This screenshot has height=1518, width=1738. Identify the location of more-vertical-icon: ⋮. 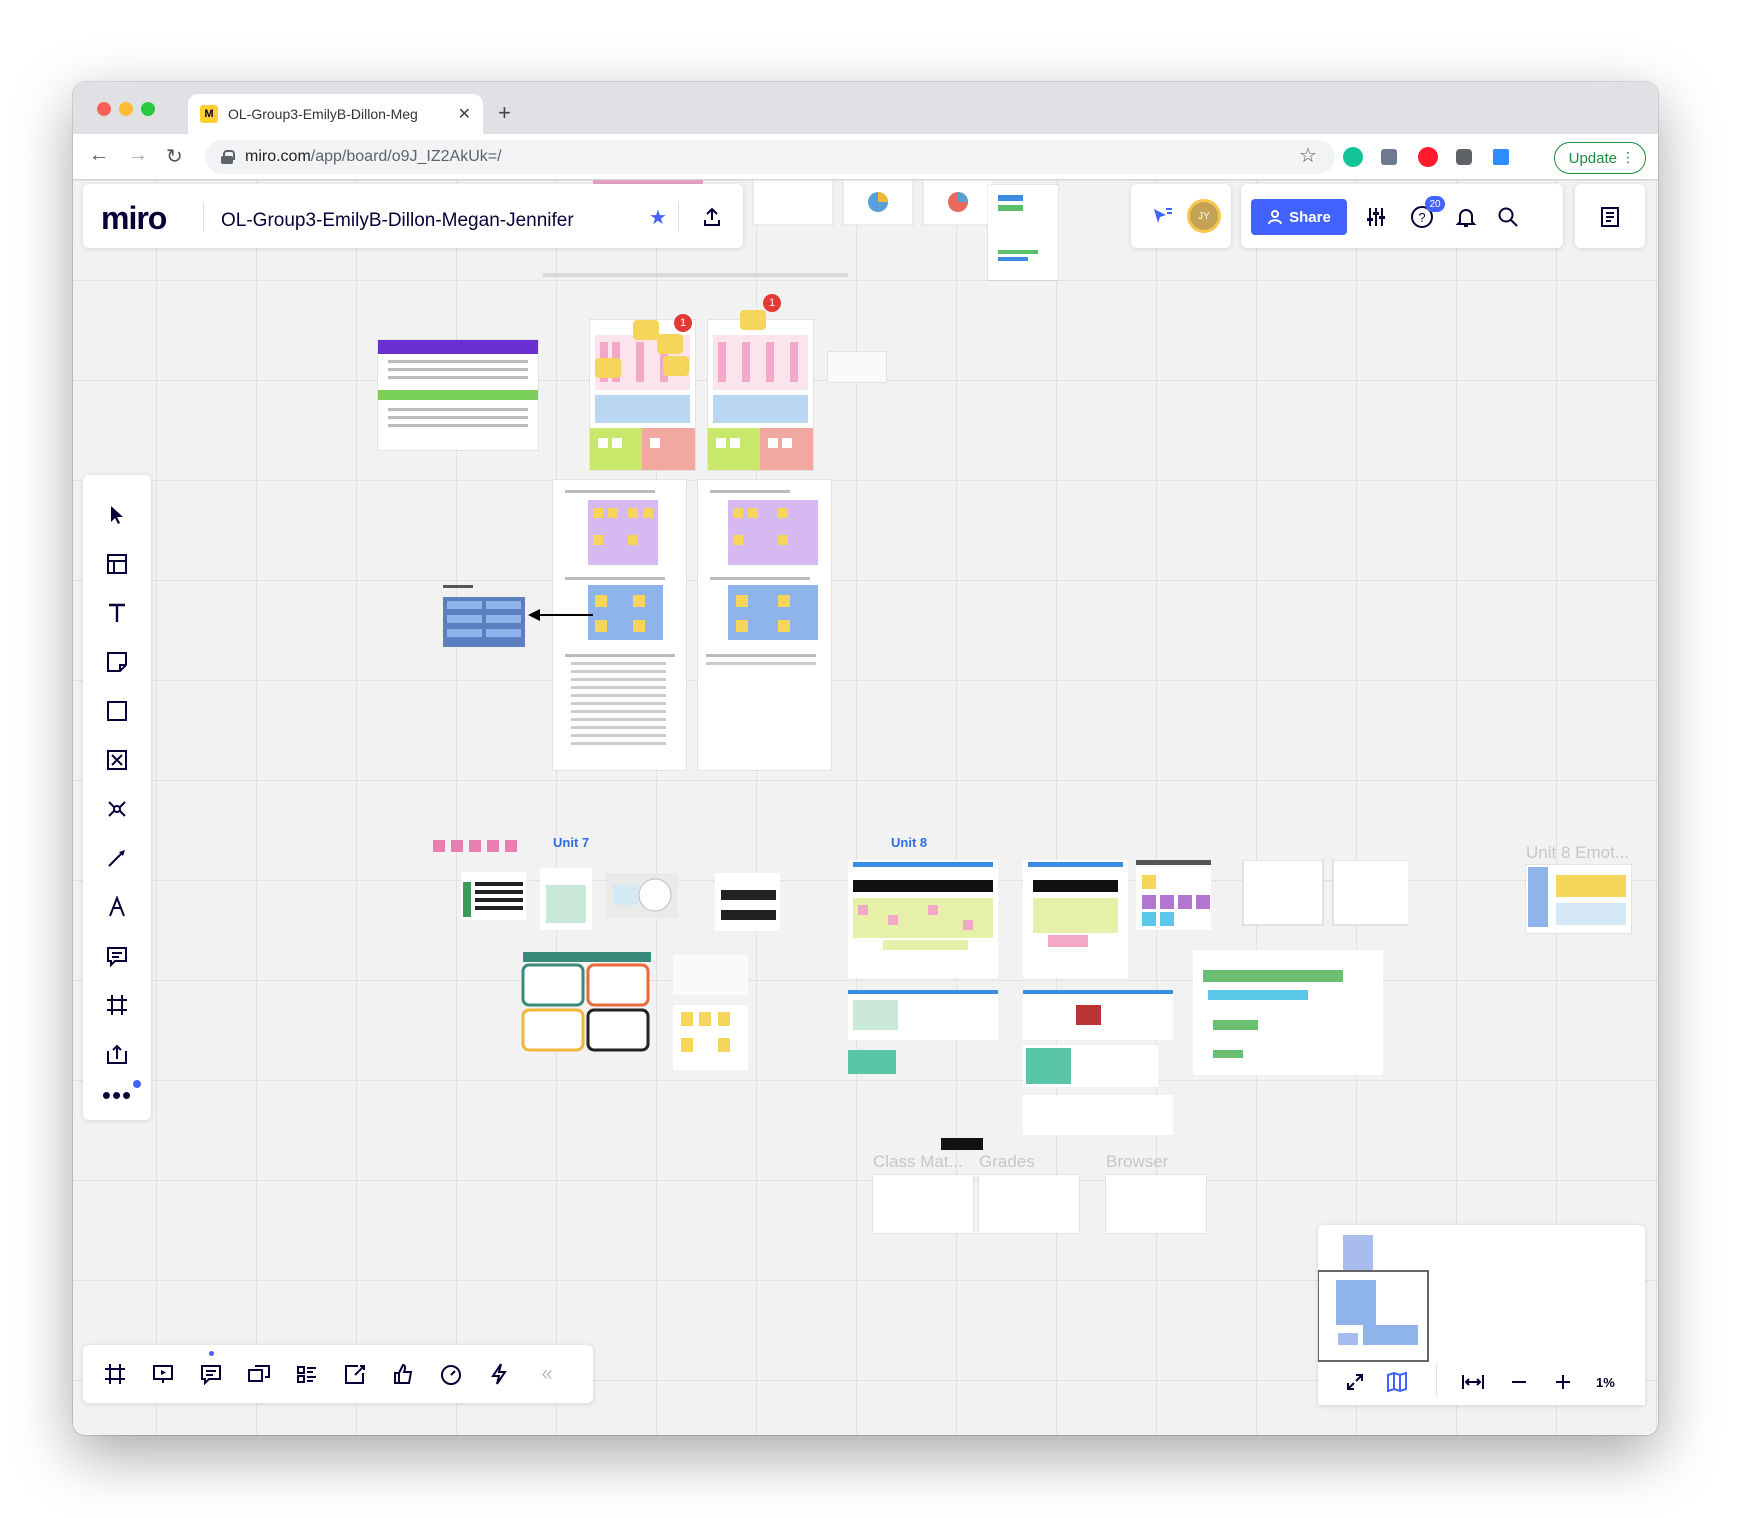
(1628, 157).